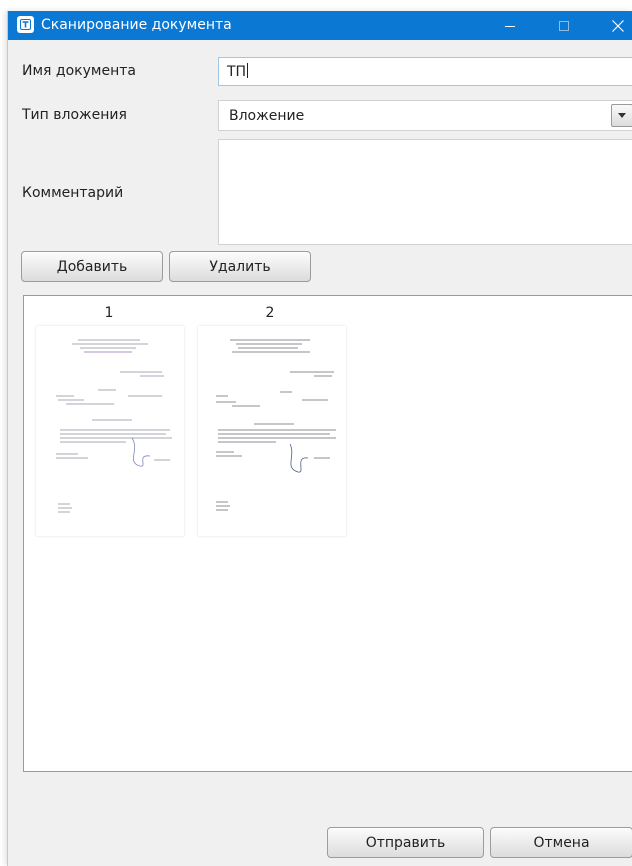 The image size is (632, 866). What do you see at coordinates (74, 115) in the screenshot?
I see `attachment-type-label: Тип вложения` at bounding box center [74, 115].